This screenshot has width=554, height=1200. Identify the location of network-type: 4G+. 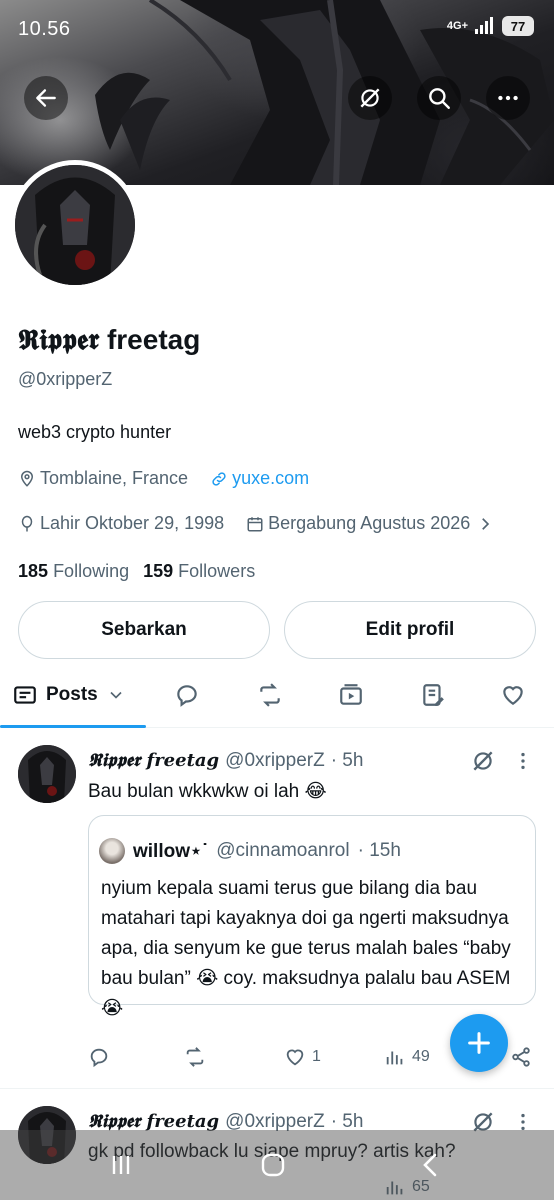
(457, 26).